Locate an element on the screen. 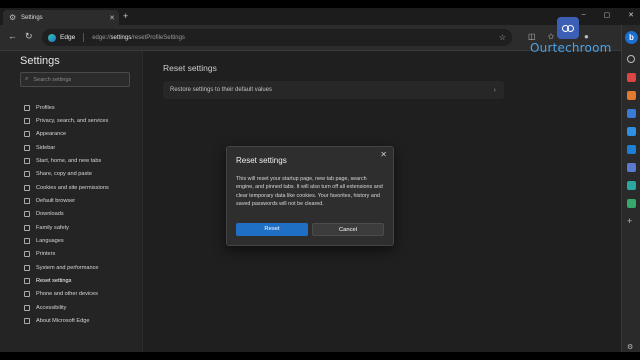  sidebar-item-label: Sidebar is located at coordinates (46, 147).